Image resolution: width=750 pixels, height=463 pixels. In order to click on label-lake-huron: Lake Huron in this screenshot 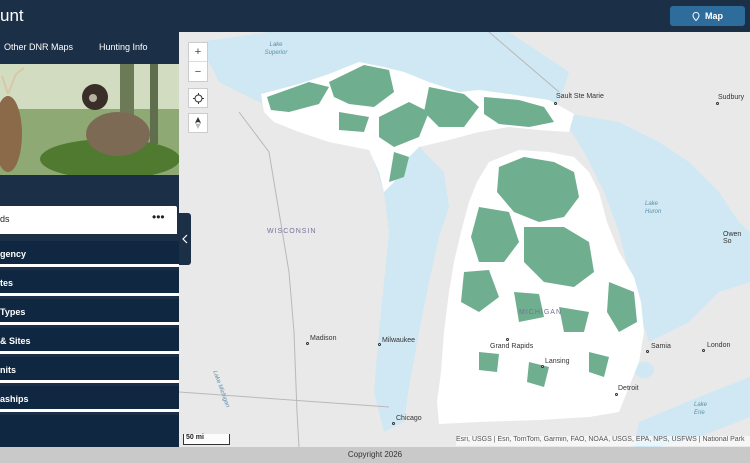, I will do `click(653, 208)`.